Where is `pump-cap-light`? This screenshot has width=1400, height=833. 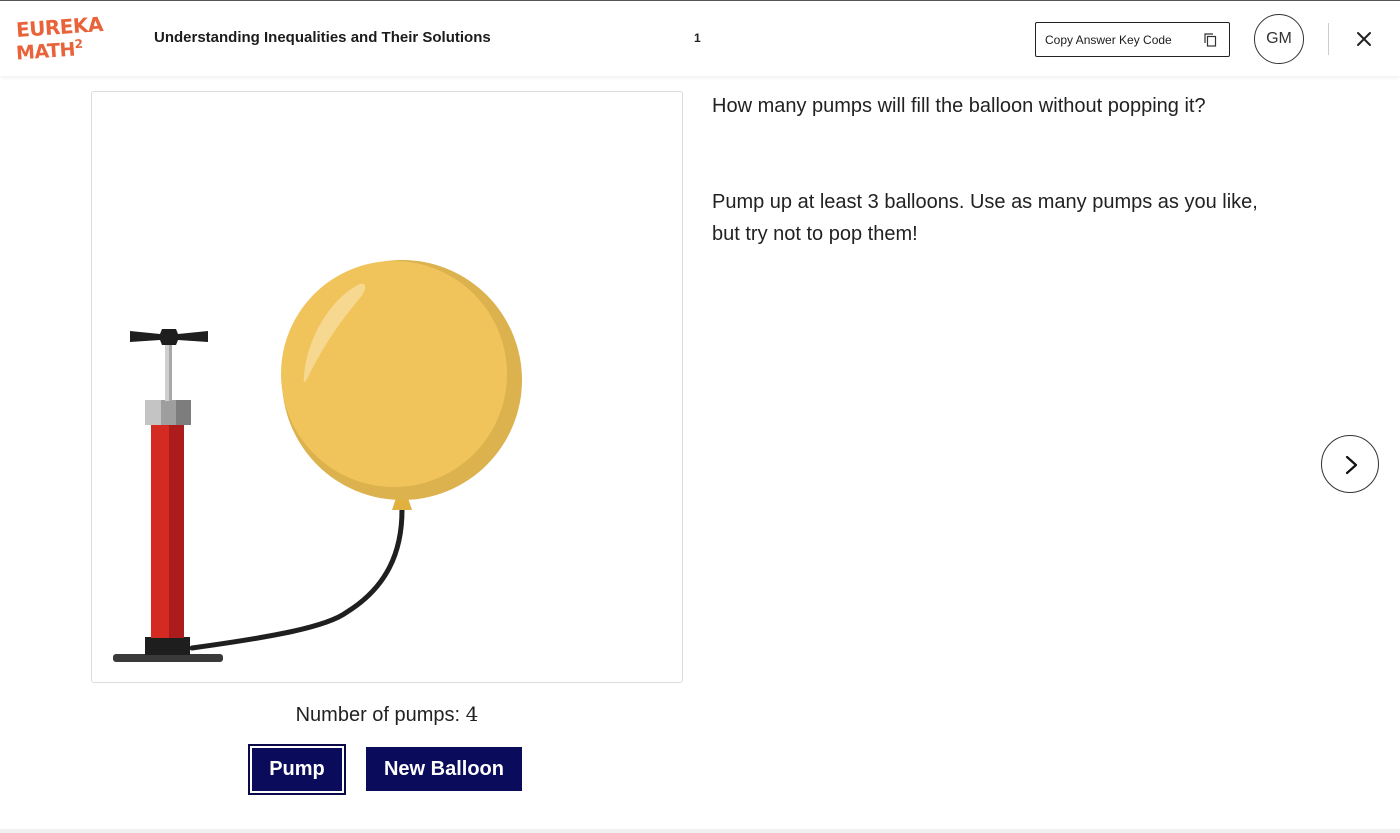
pump-cap-light is located at coordinates (153, 412).